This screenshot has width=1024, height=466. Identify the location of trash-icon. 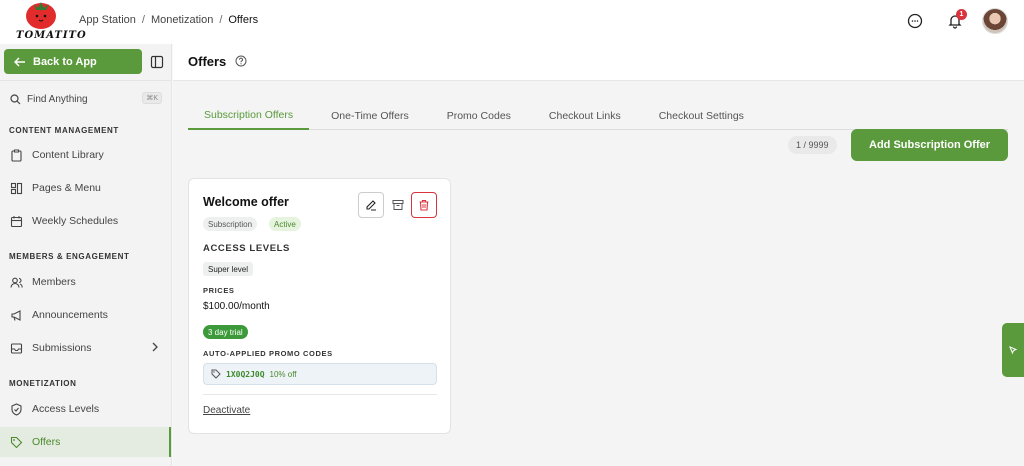
(424, 205).